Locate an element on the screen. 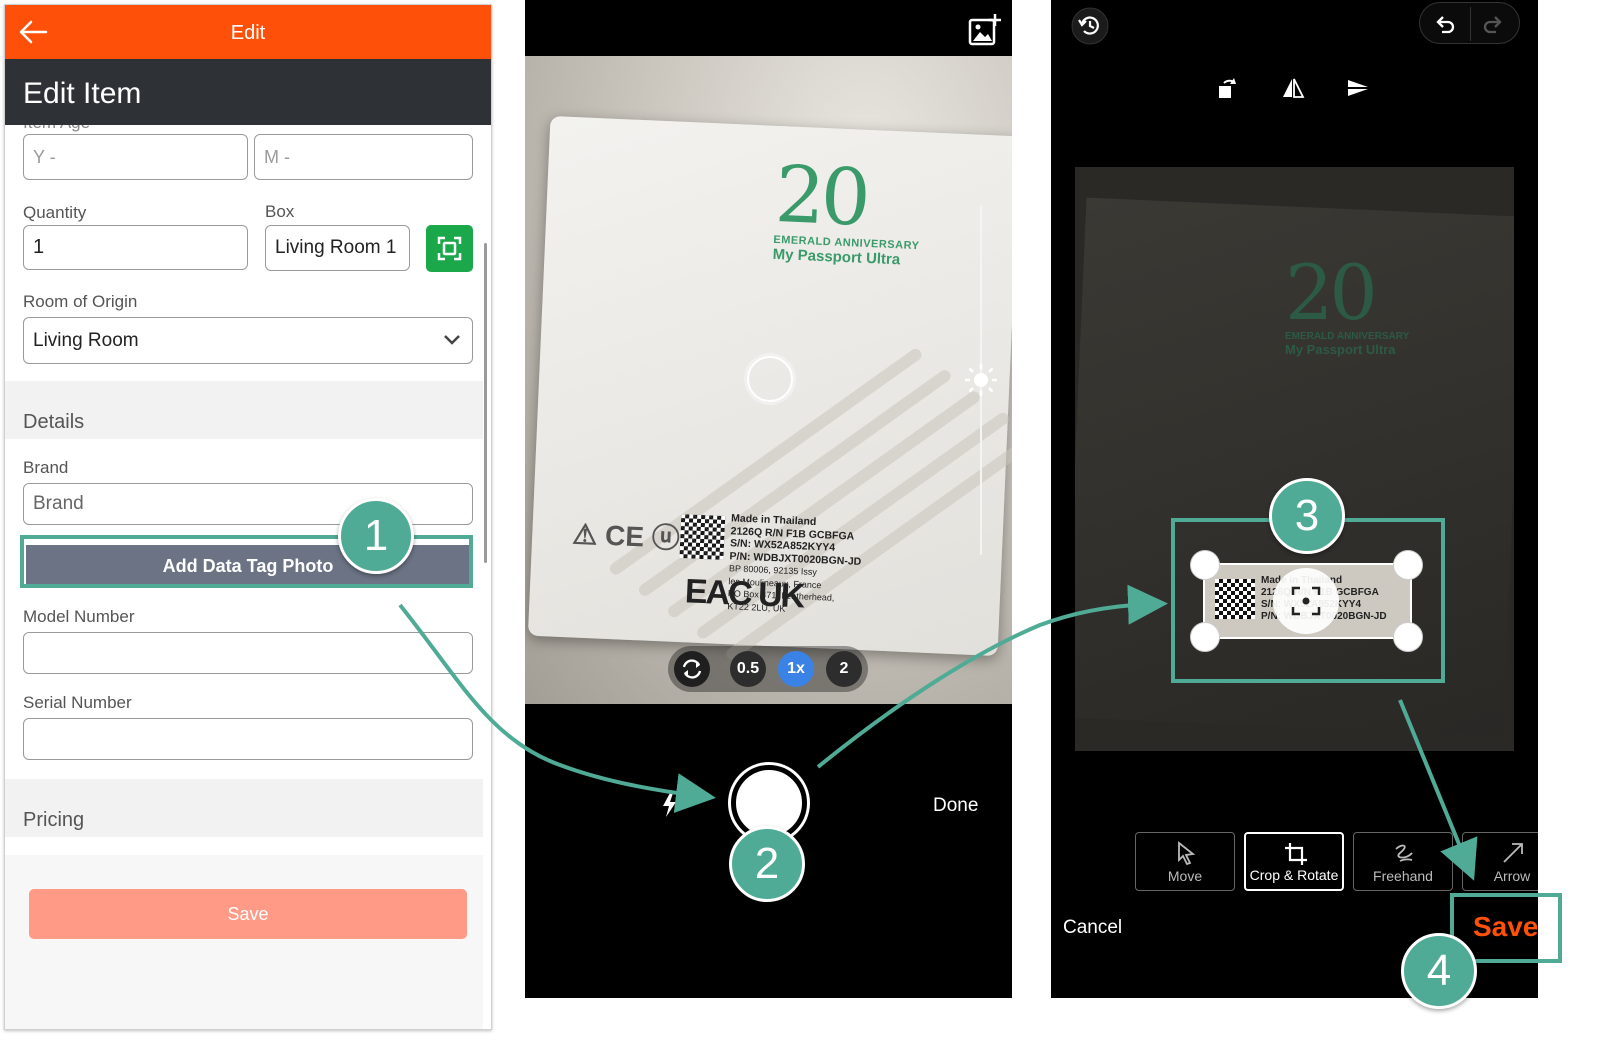 Image resolution: width=1613 pixels, height=1049 pixels. step-badge-2: 2 is located at coordinates (767, 864).